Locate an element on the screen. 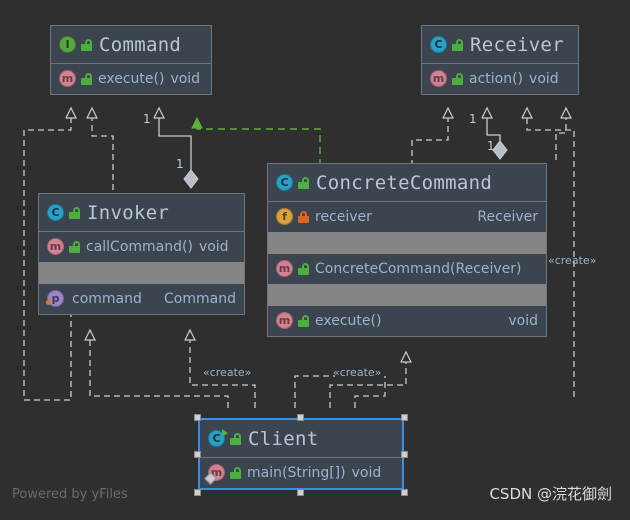 The image size is (630, 520). selection-handle-w is located at coordinates (197, 454).